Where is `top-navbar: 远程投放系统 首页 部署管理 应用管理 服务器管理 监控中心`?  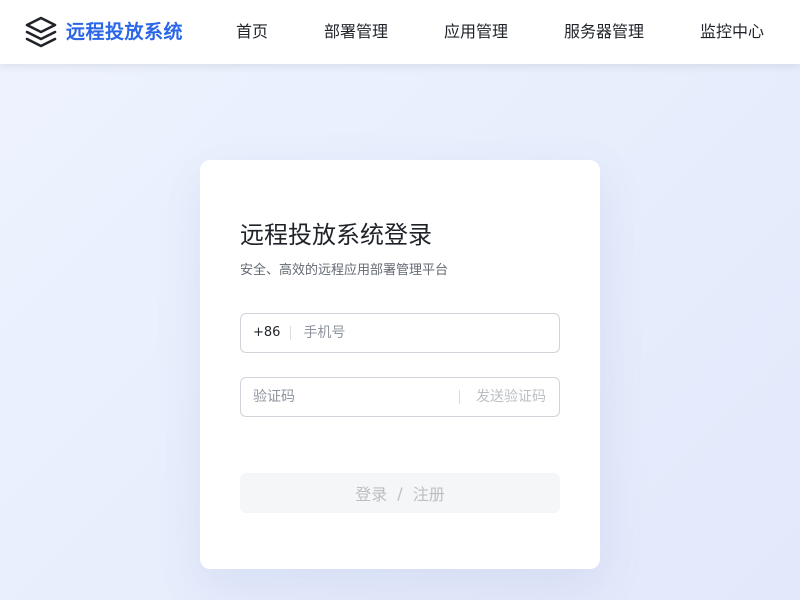 top-navbar: 远程投放系统 首页 部署管理 应用管理 服务器管理 监控中心 is located at coordinates (400, 32).